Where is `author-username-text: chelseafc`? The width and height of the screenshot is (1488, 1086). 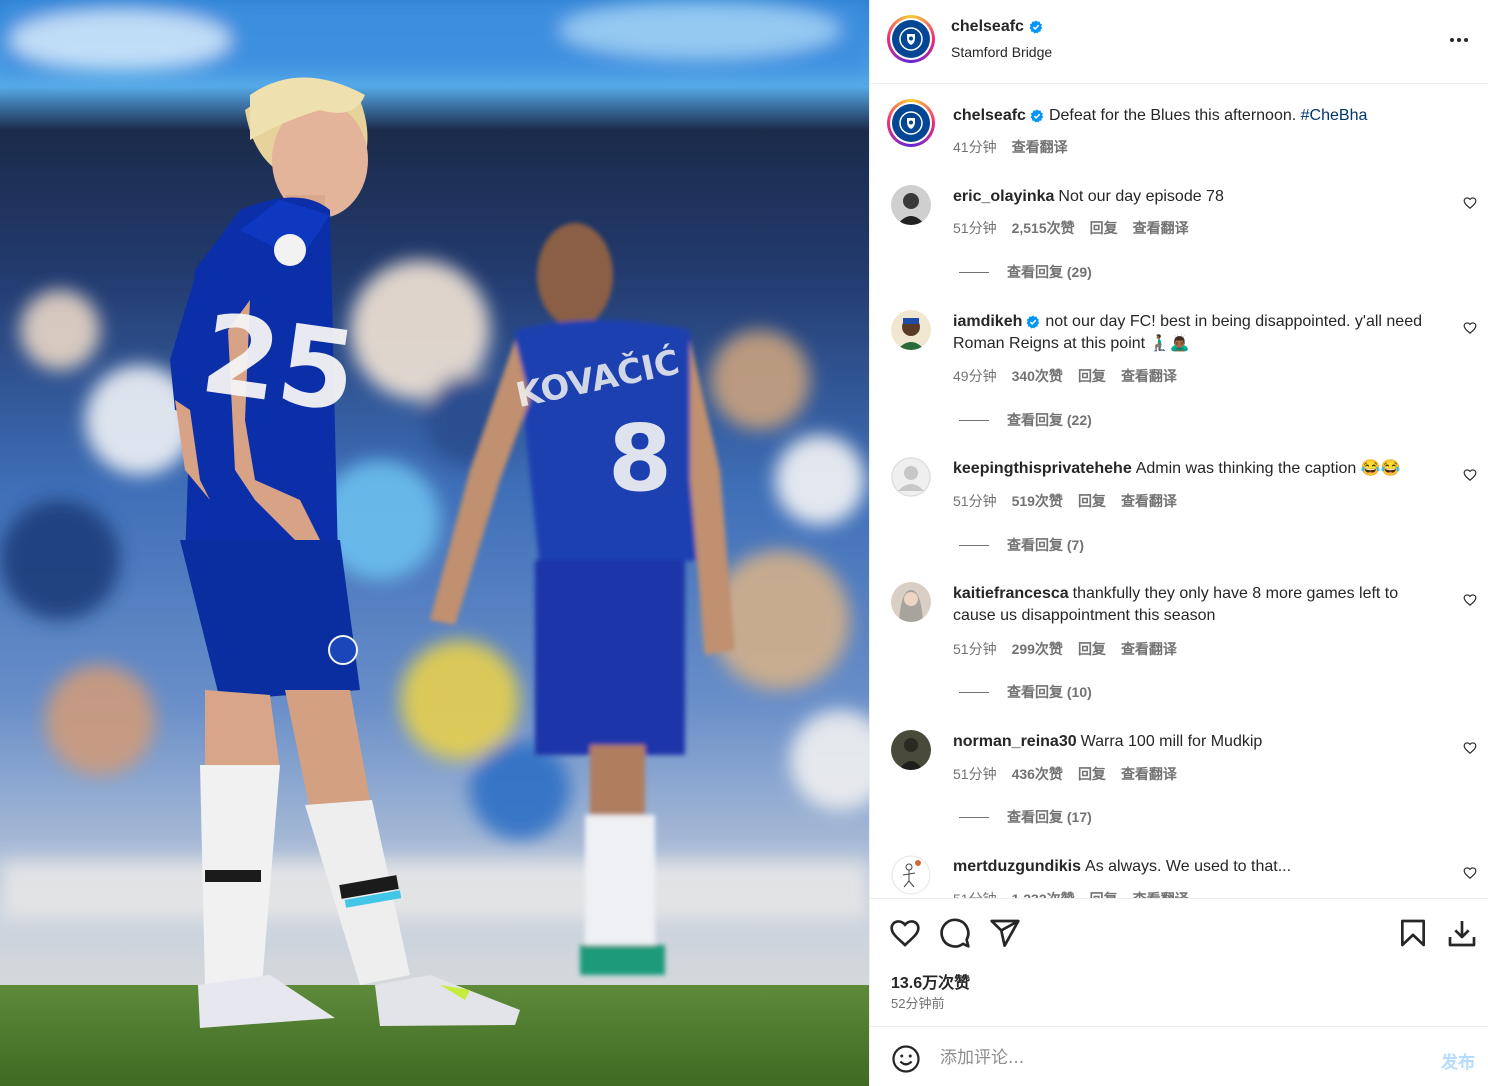
author-username-text: chelseafc is located at coordinates (987, 27).